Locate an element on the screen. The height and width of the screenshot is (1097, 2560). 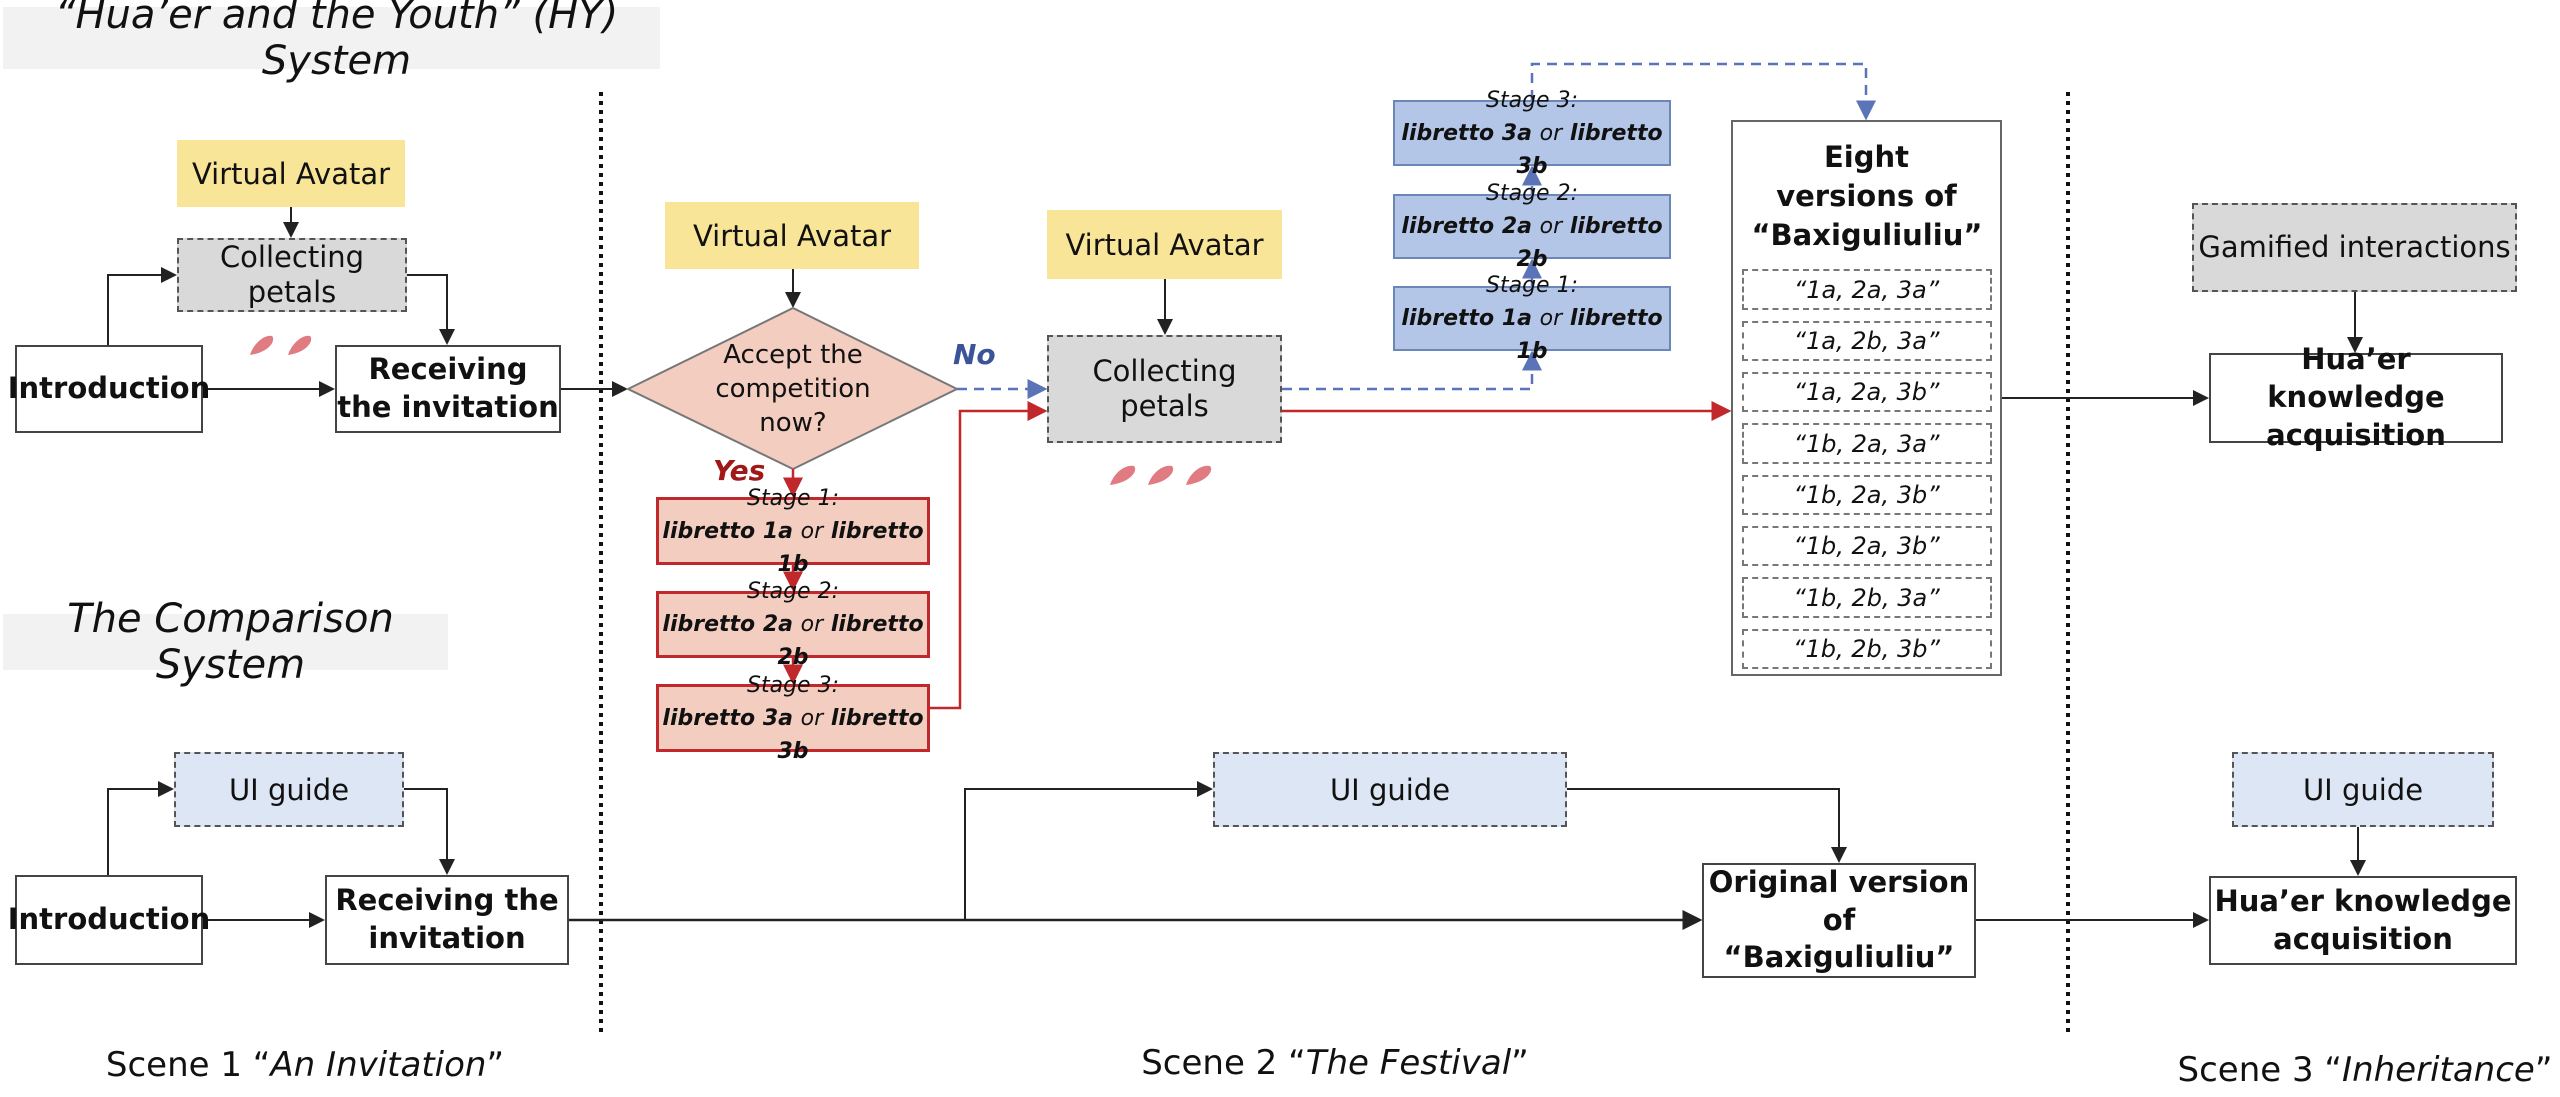
blue-stage-2: Stage 2: libretto 2a or libretto 2b is located at coordinates (1532, 226).